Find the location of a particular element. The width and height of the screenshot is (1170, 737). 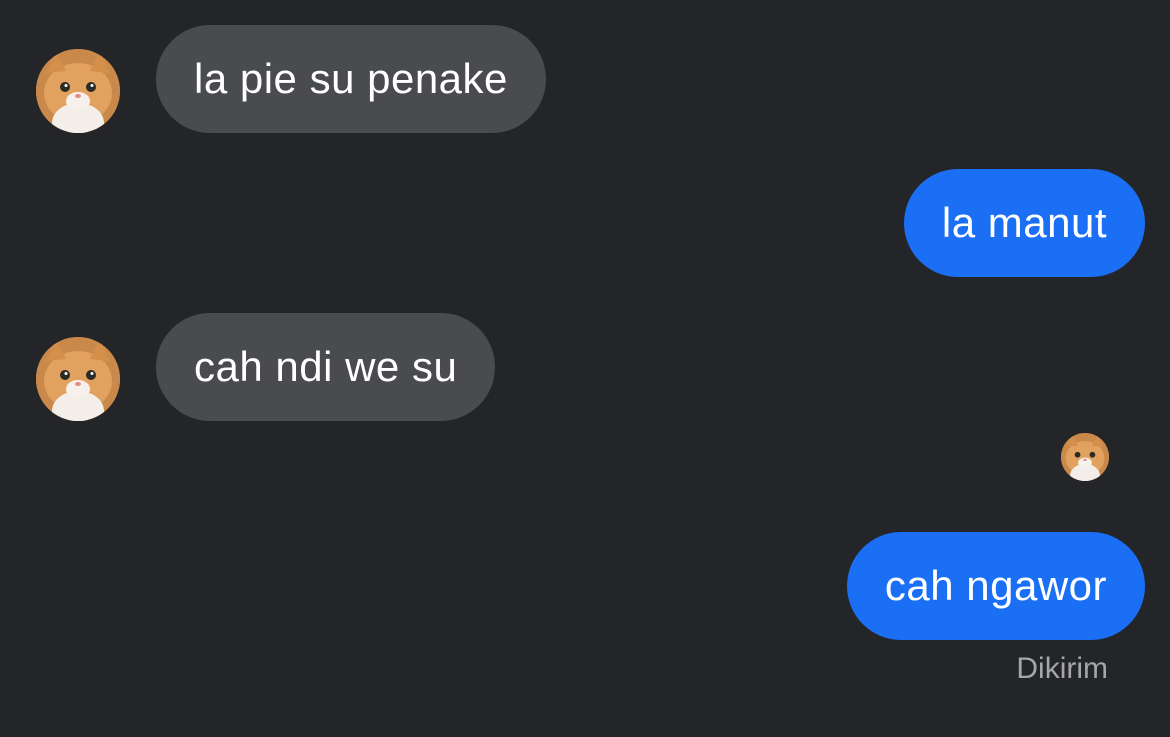

message-text: cah ngawor is located at coordinates (995, 585).